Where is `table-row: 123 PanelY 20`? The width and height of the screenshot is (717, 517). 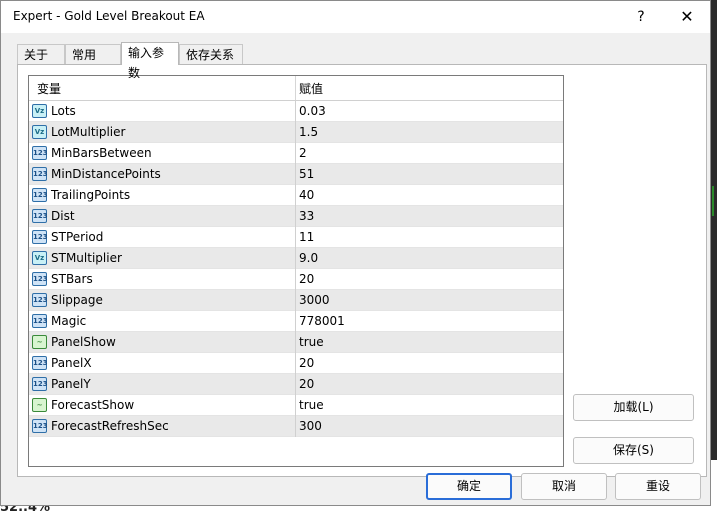 table-row: 123 PanelY 20 is located at coordinates (296, 384).